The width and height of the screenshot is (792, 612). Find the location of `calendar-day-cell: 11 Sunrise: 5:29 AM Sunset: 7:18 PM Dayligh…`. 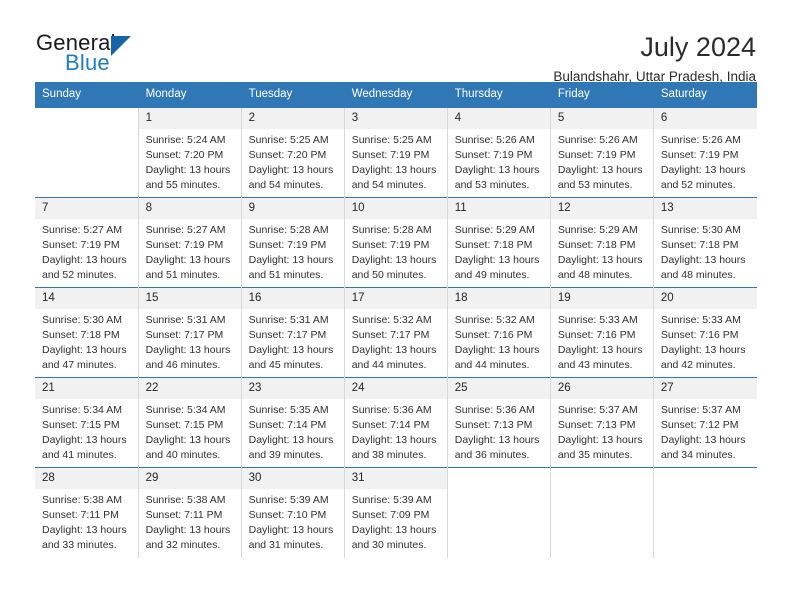

calendar-day-cell: 11 Sunrise: 5:29 AM Sunset: 7:18 PM Dayligh… is located at coordinates (499, 242).